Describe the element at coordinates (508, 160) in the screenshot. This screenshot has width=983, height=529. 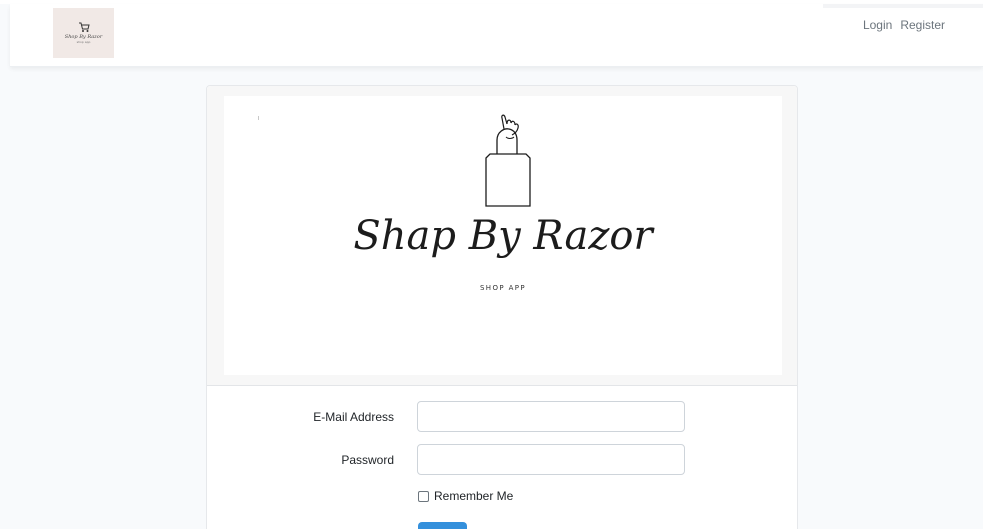
I see `shopping-bag-icon` at that location.